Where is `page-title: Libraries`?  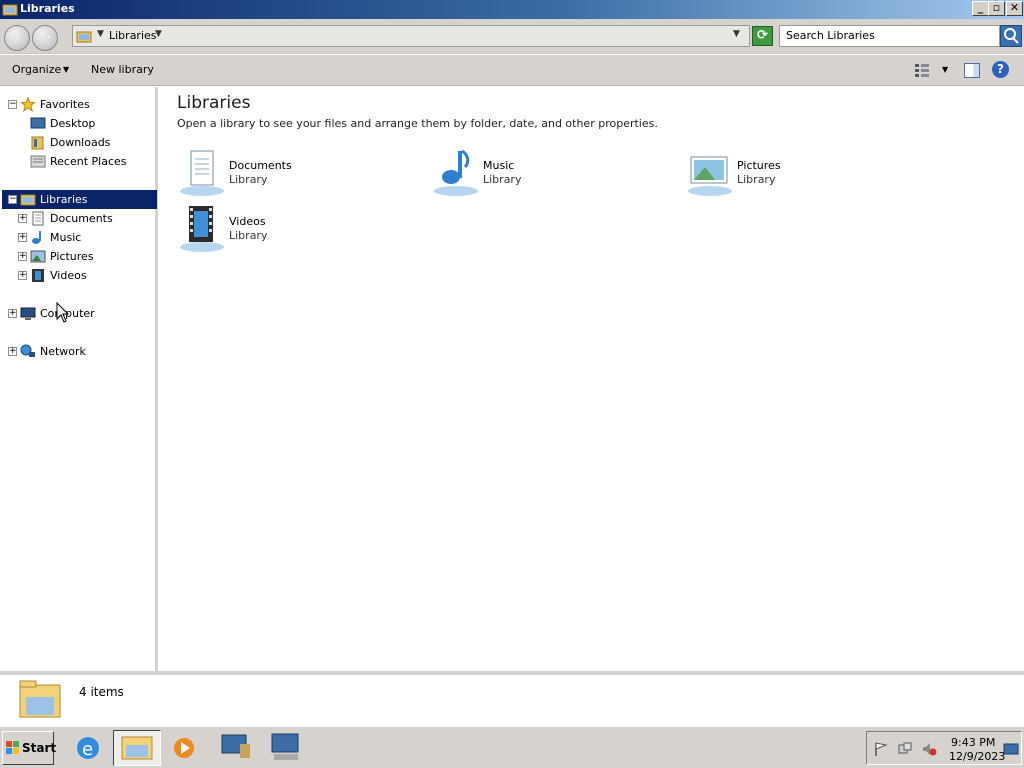
page-title: Libraries is located at coordinates (214, 103).